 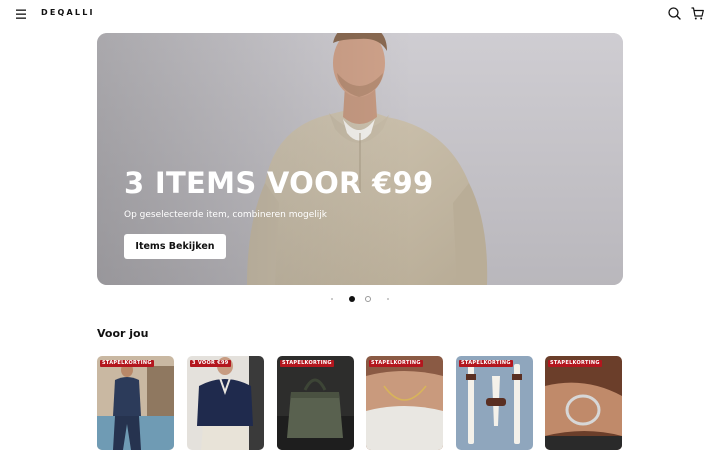 What do you see at coordinates (674, 13) in the screenshot?
I see `search-icon` at bounding box center [674, 13].